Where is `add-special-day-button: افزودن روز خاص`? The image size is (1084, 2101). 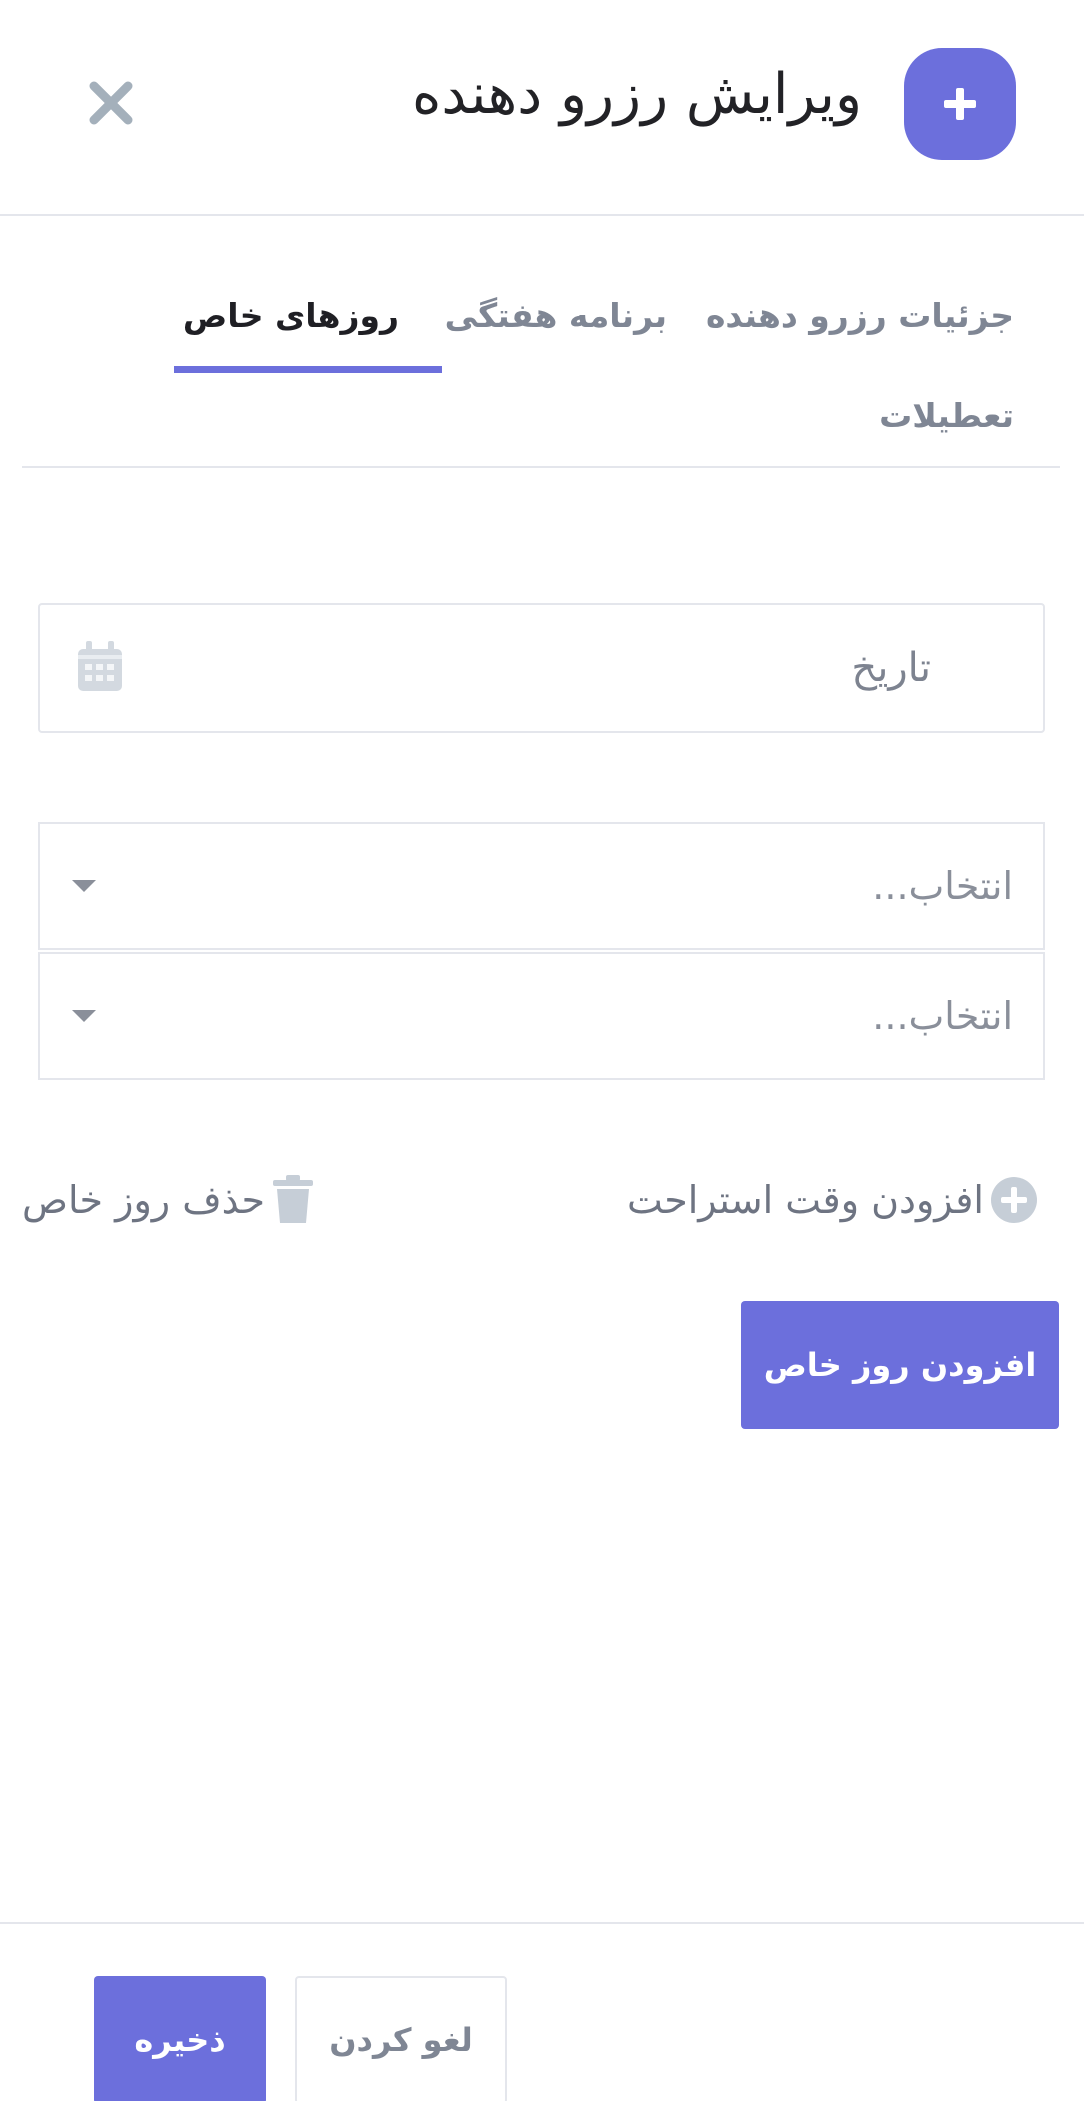 add-special-day-button: افزودن روز خاص is located at coordinates (900, 1365).